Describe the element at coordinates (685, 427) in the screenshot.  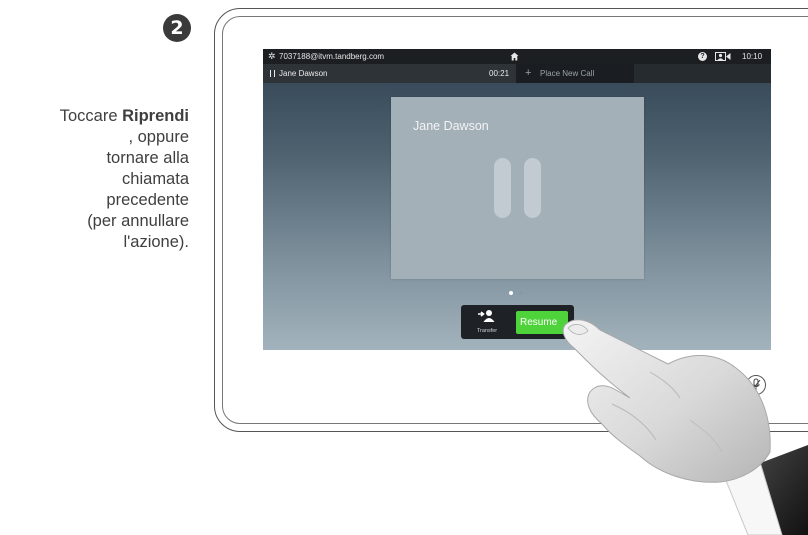
I see `pointing-hand-illustration` at that location.